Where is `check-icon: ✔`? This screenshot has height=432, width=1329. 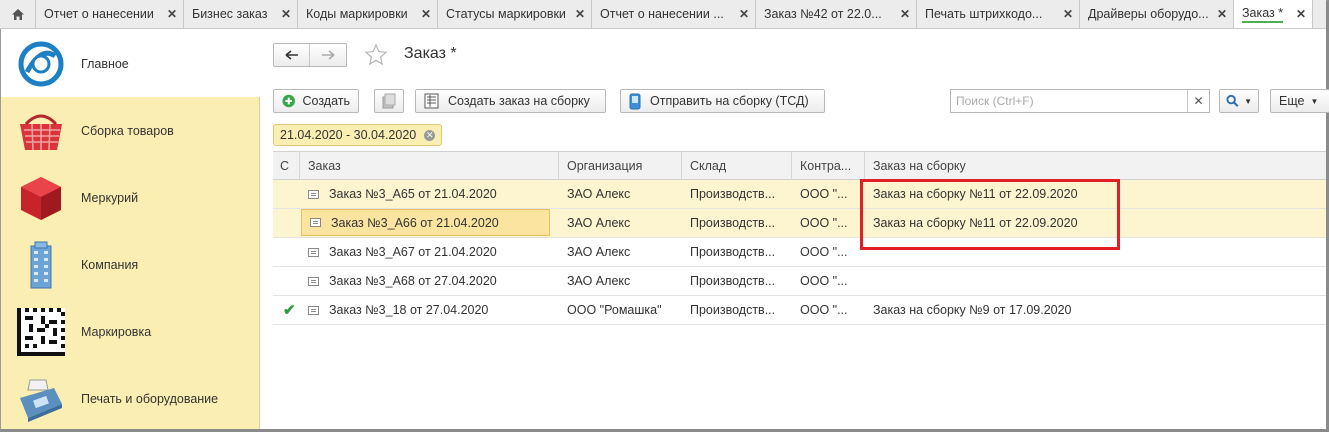
check-icon: ✔ is located at coordinates (289, 310).